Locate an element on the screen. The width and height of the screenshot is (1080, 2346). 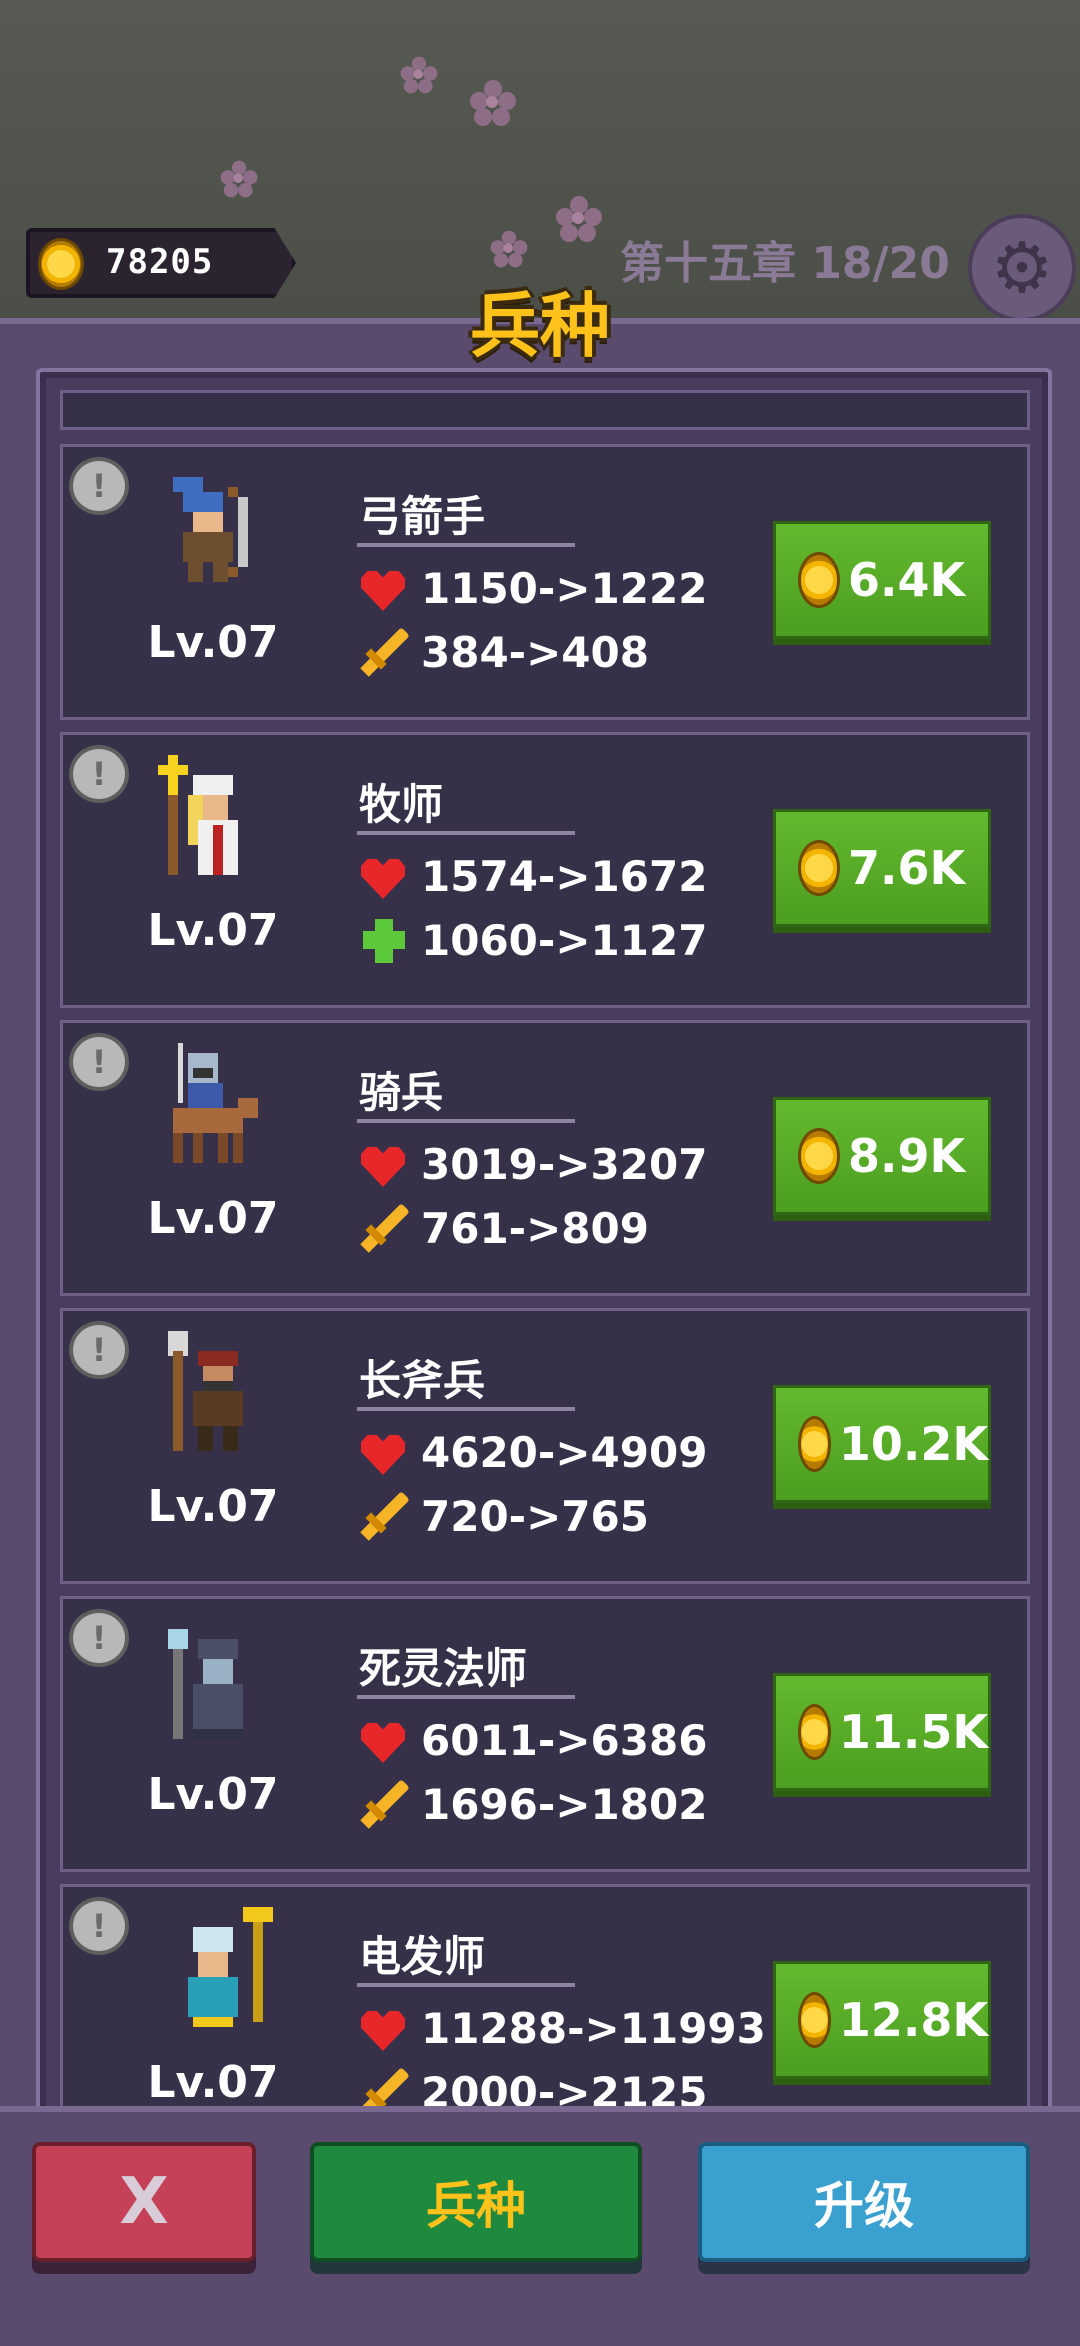
hp-stat: 6011->6386 is located at coordinates (532, 1740).